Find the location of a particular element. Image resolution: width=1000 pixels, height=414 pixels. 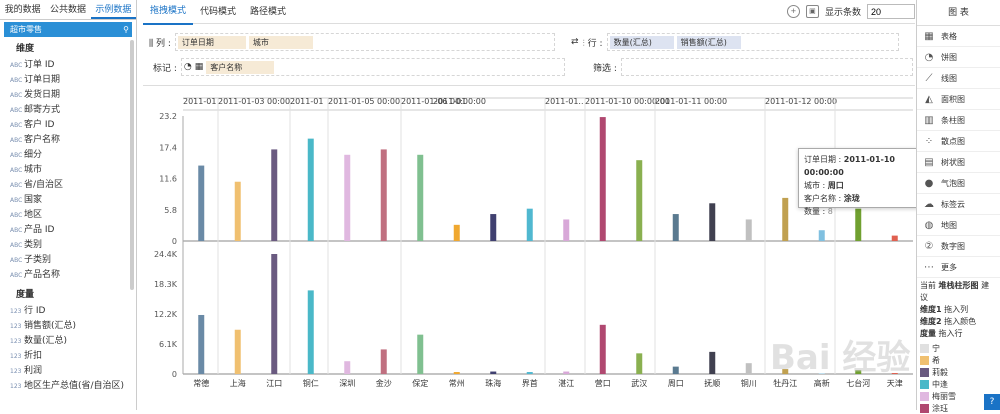

chart-type-item: ▦表格 is located at coordinates (958, 36).